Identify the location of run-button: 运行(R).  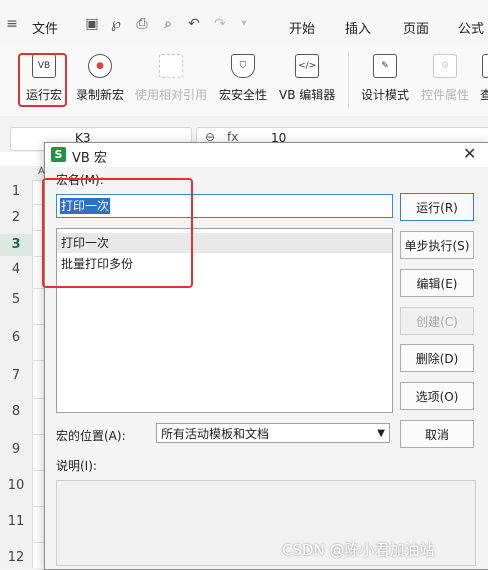
(437, 207).